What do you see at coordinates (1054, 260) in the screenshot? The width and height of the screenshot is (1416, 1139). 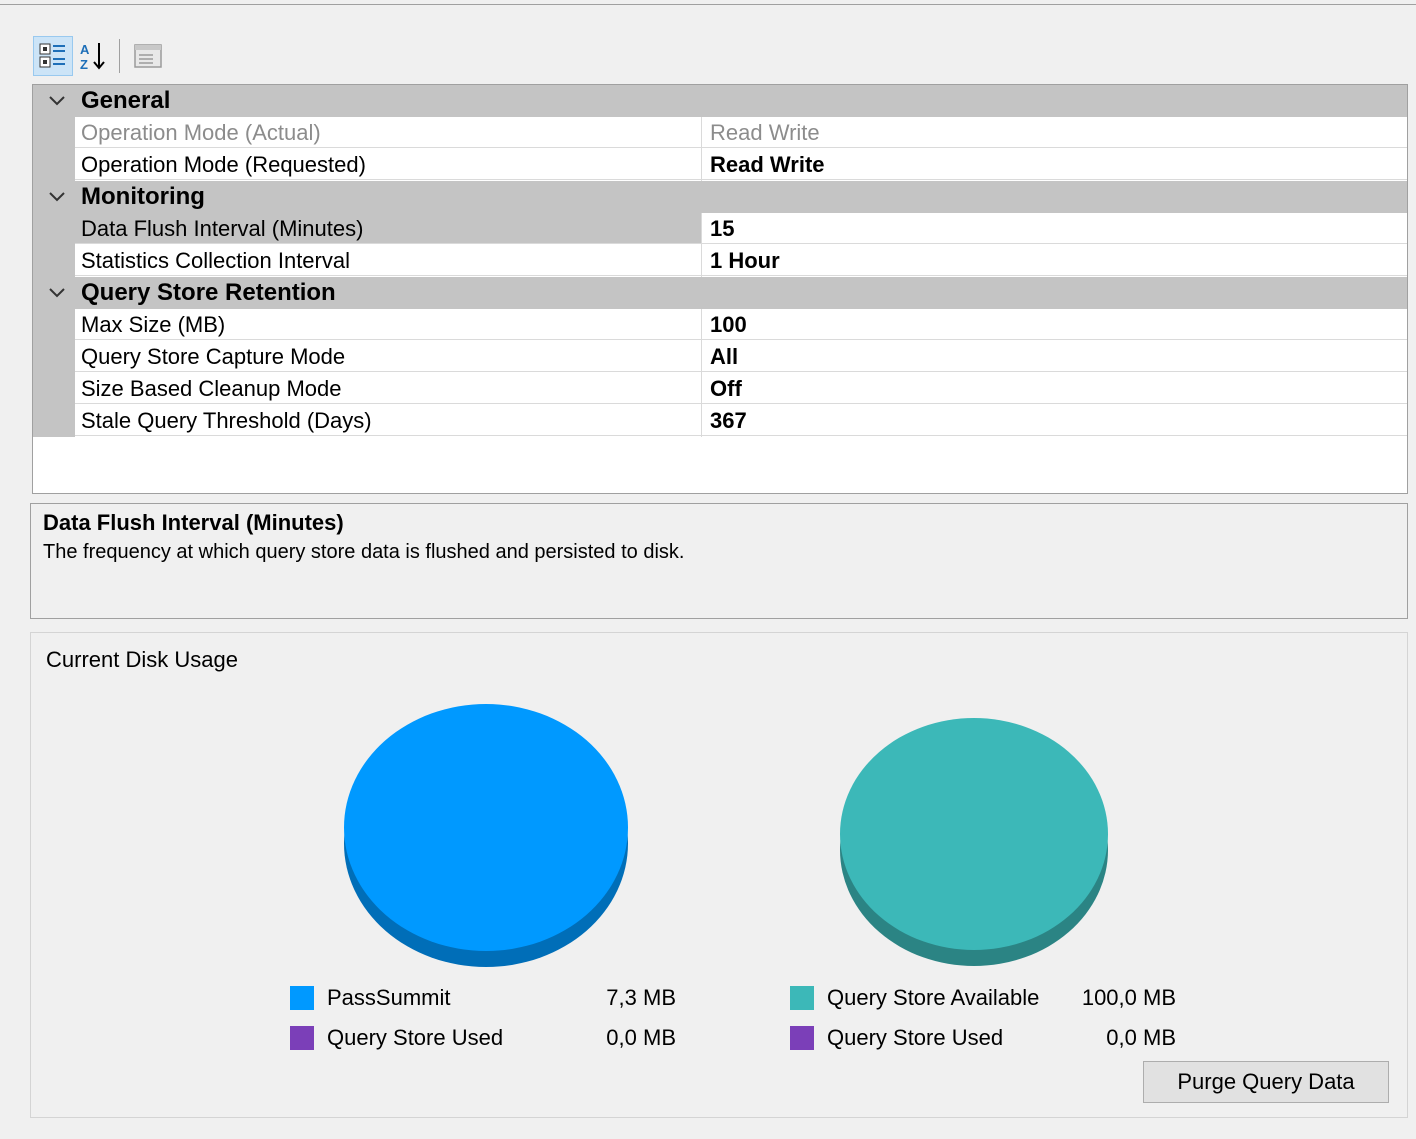 I see `property-value: 1 Hour` at bounding box center [1054, 260].